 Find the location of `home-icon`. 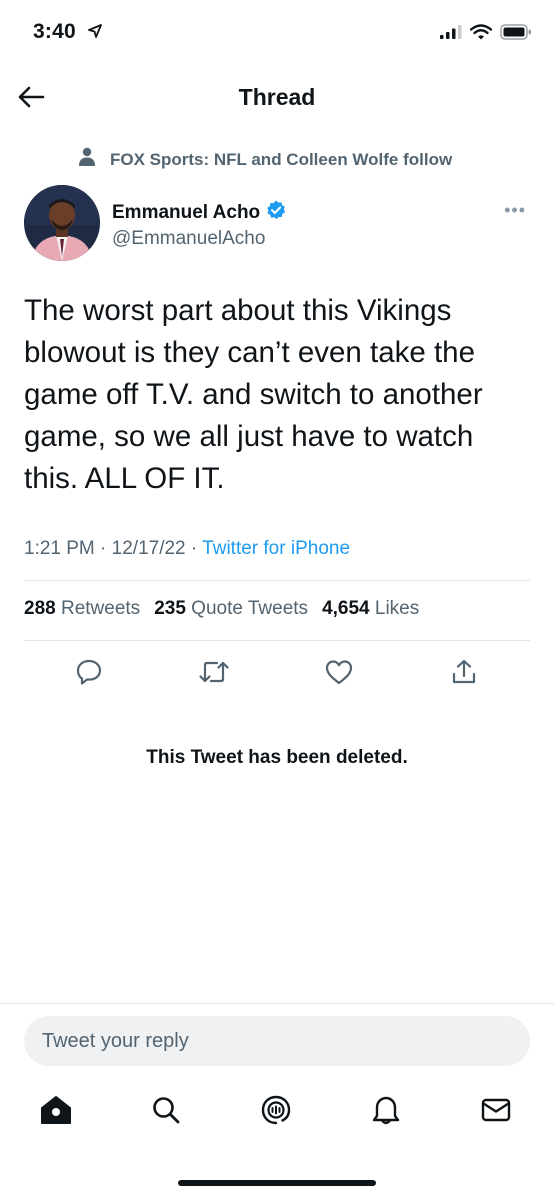

home-icon is located at coordinates (56, 1112).